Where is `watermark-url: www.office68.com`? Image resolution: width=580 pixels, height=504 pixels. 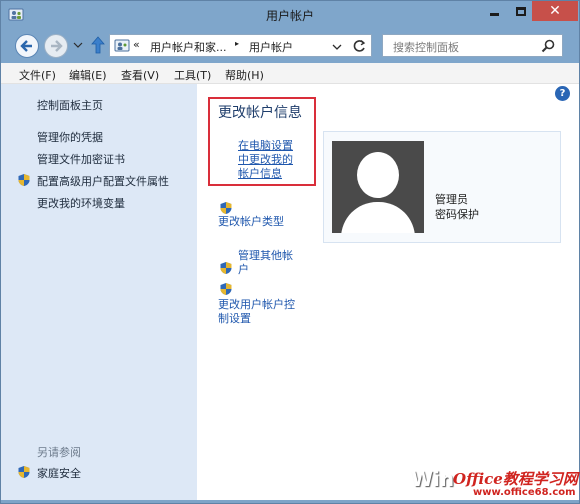
watermark-url: www.office68.com is located at coordinates (524, 492).